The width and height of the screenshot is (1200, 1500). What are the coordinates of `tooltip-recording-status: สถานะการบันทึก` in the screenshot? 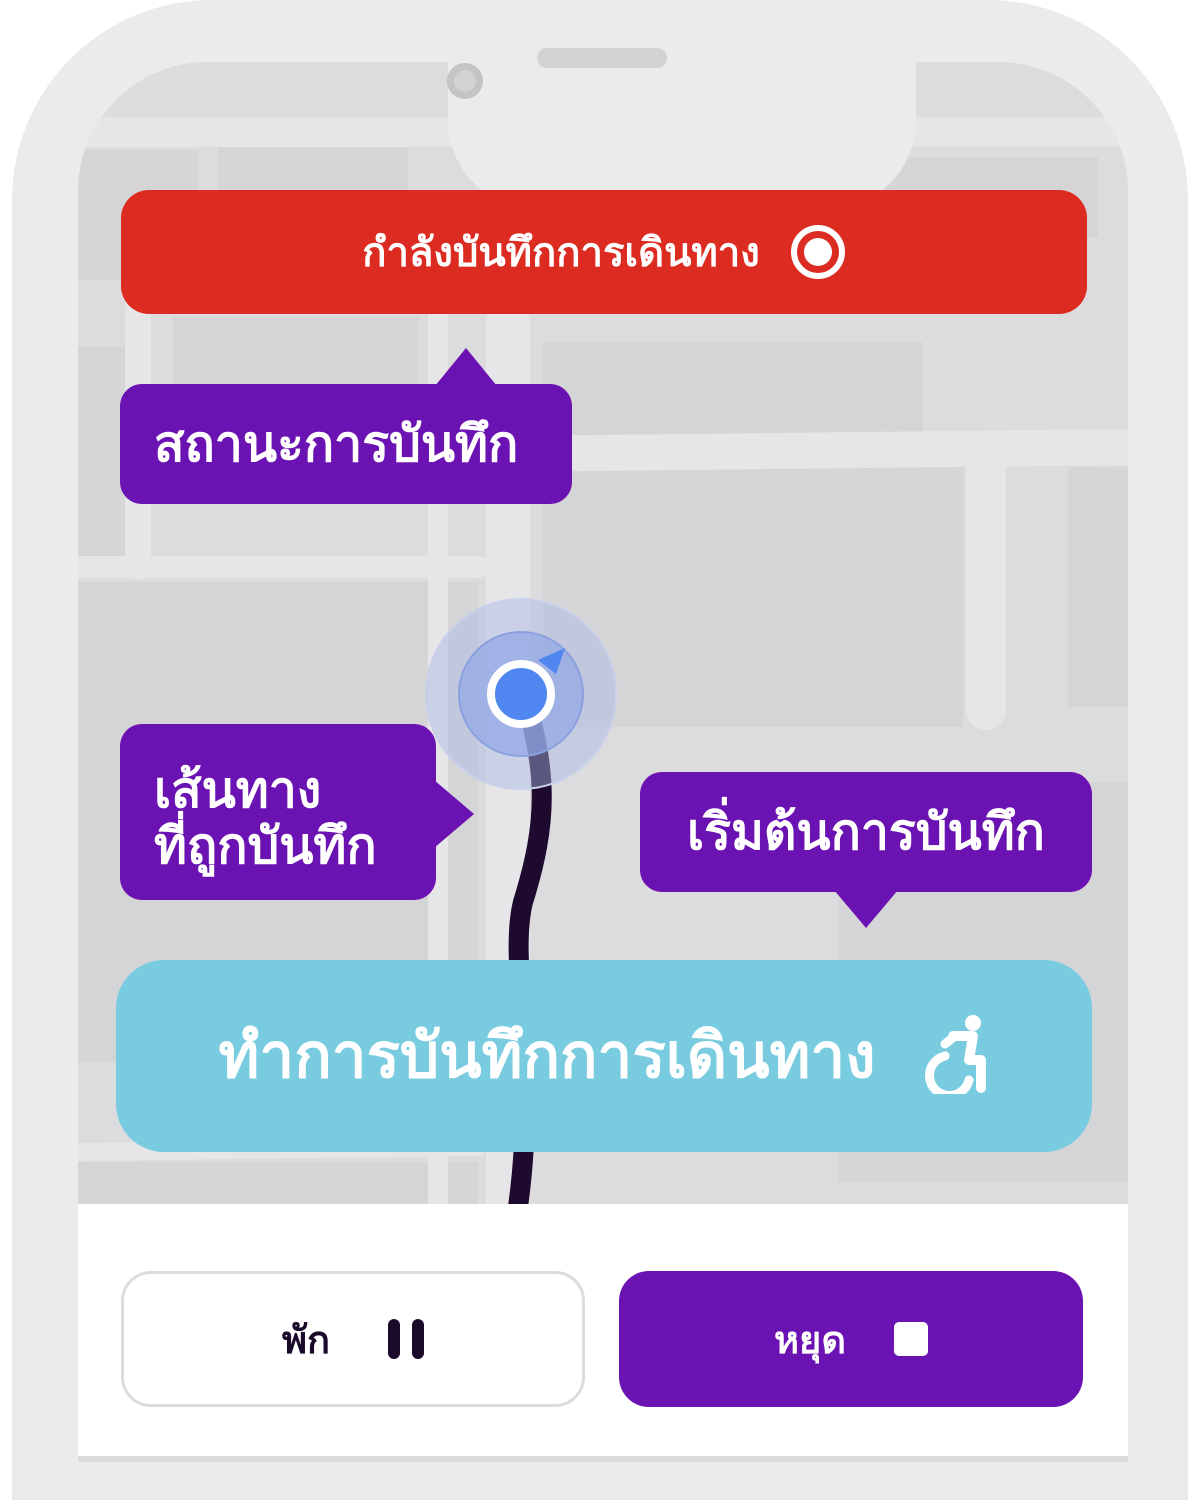 It's located at (346, 426).